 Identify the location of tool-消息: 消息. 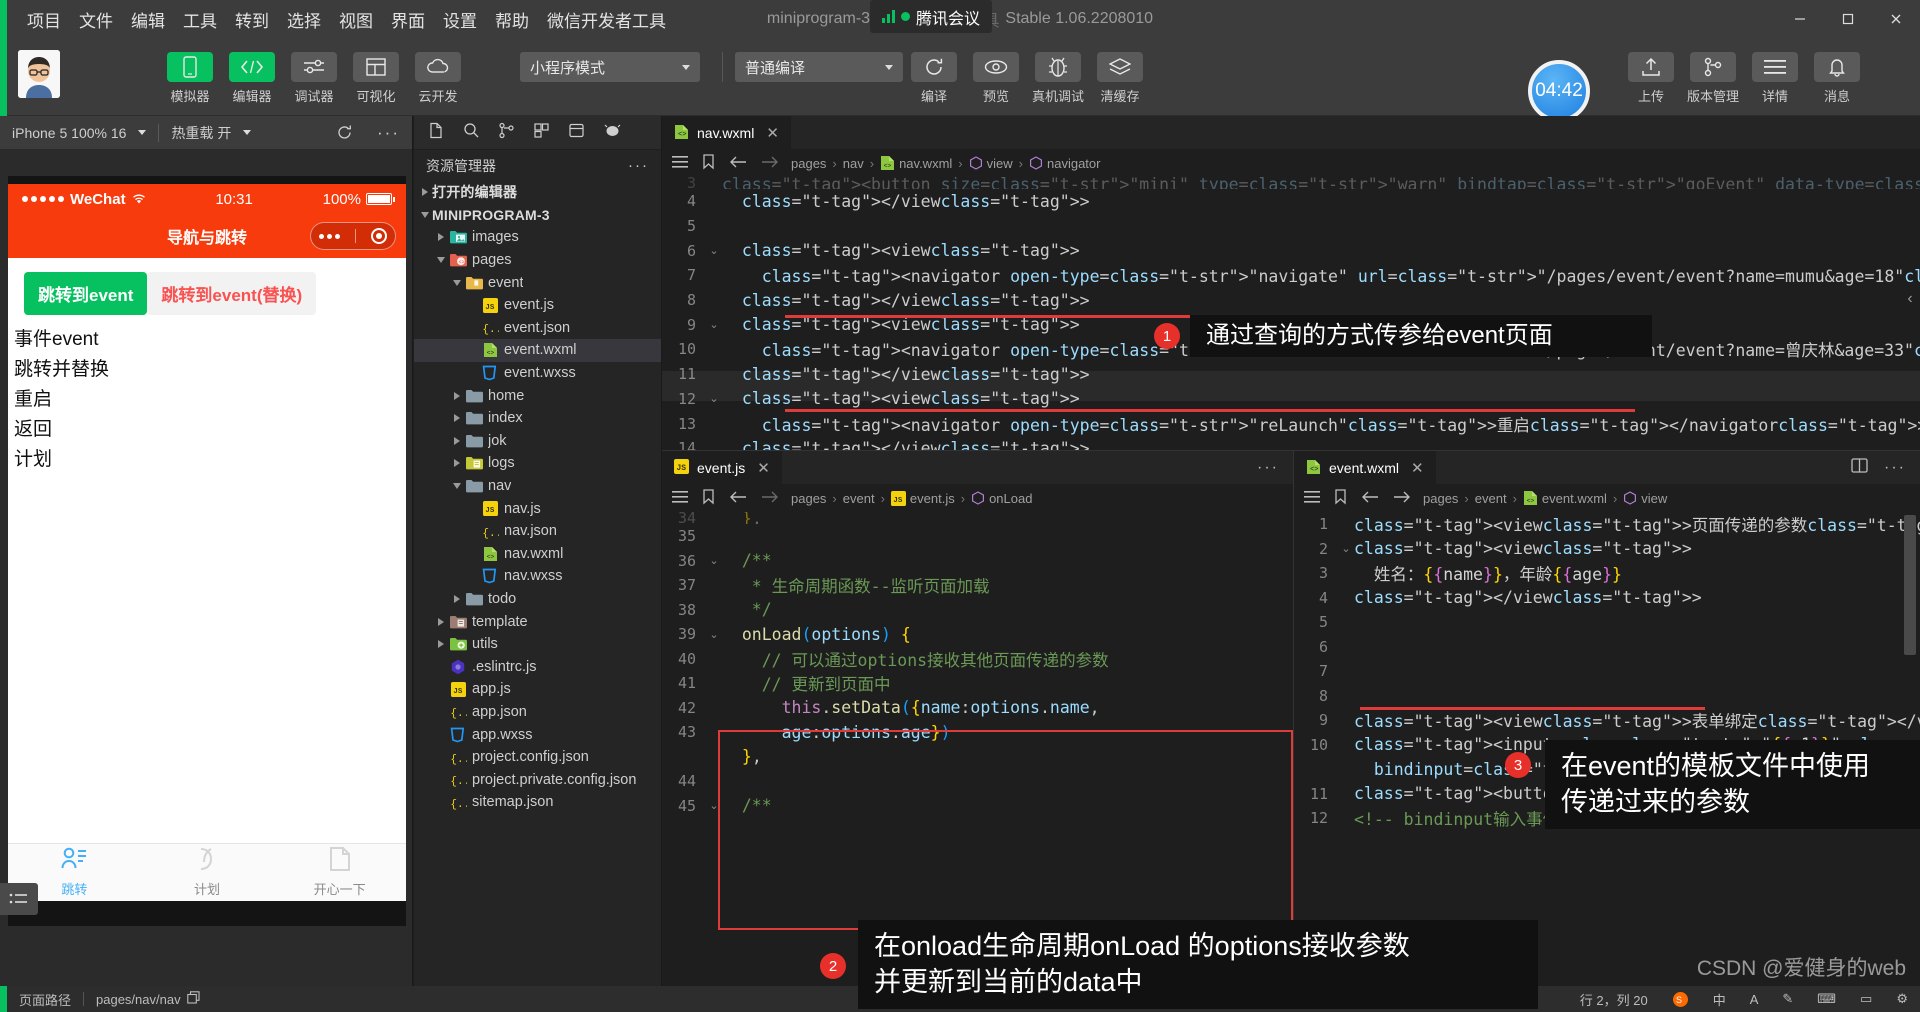
(1837, 78).